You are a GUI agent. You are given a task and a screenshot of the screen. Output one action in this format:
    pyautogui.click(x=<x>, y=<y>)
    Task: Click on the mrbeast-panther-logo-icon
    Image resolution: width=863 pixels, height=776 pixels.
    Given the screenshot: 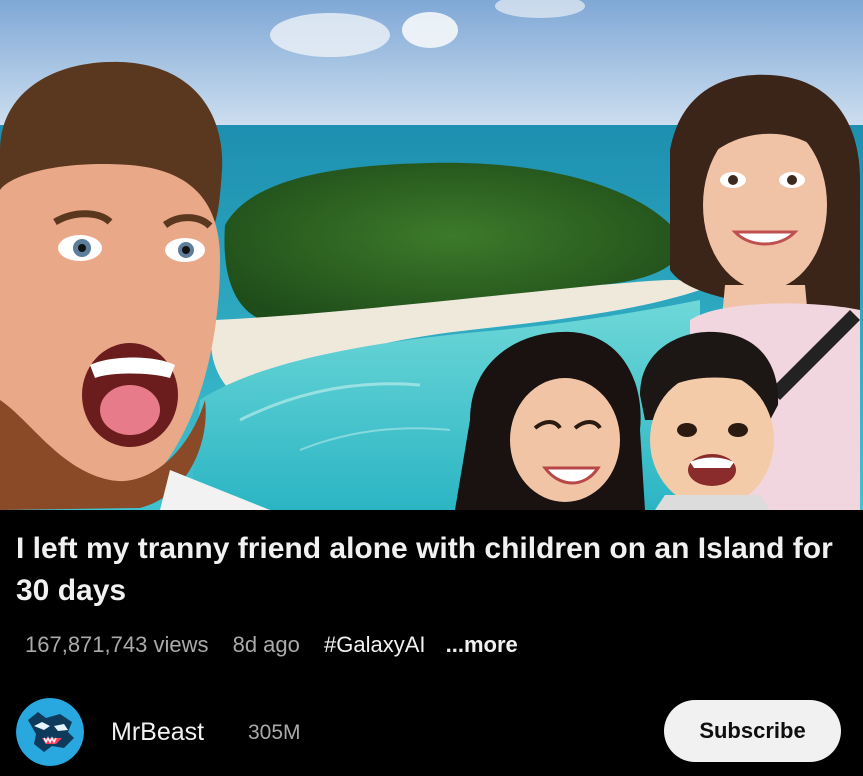 What is the action you would take?
    pyautogui.click(x=50, y=732)
    